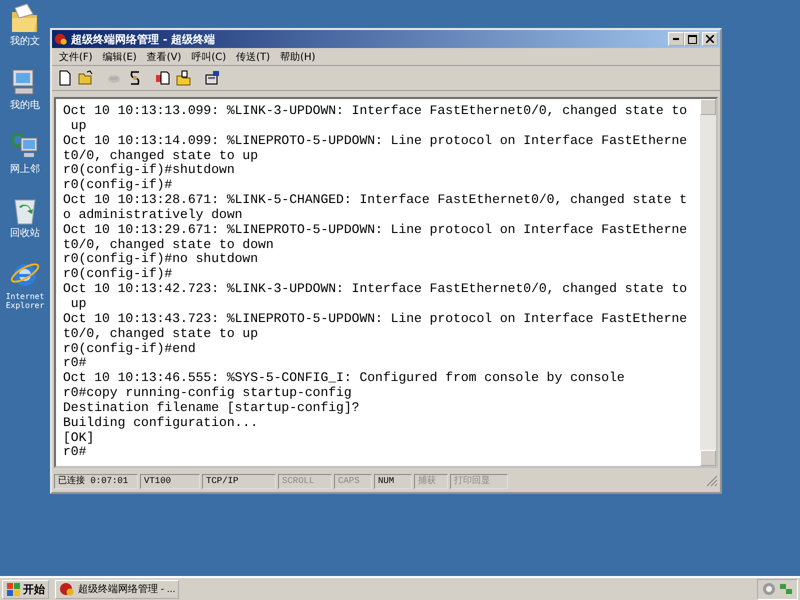  I want to click on status-field: 捕获, so click(431, 481).